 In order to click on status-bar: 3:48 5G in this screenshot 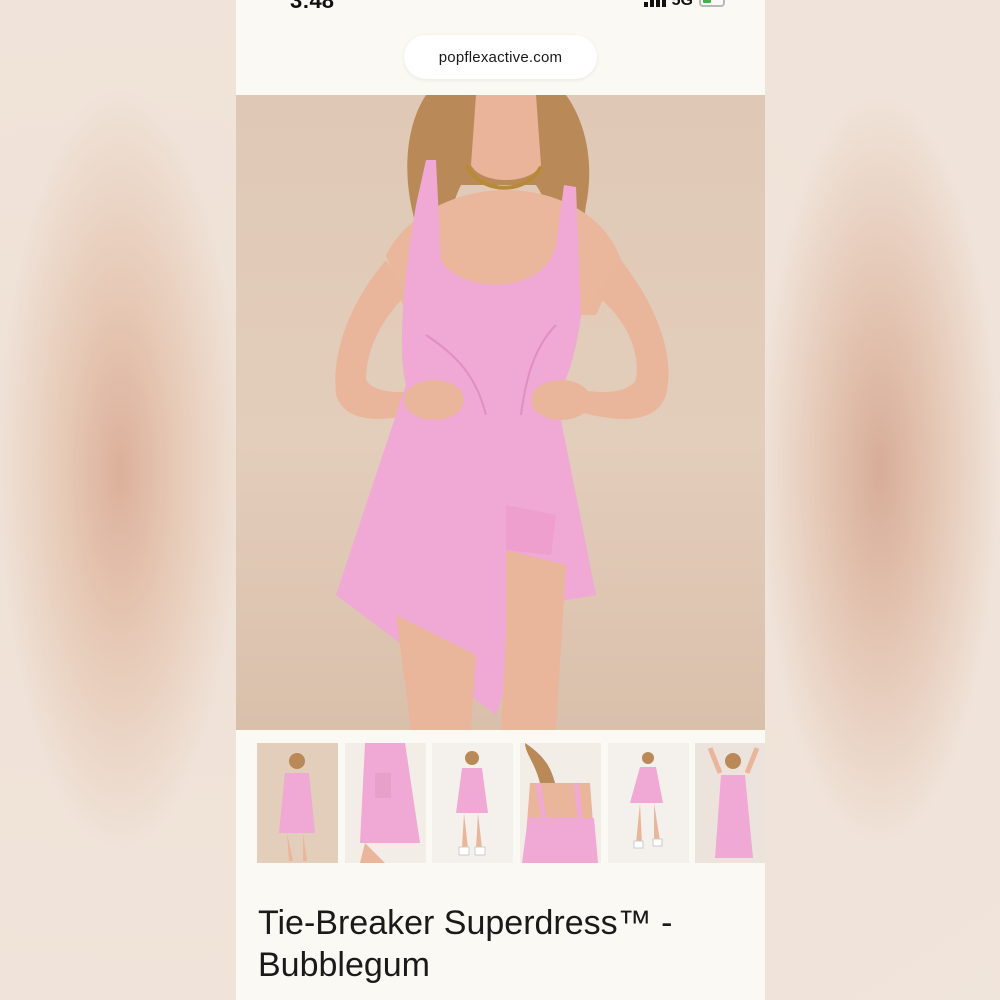, I will do `click(500, 8)`.